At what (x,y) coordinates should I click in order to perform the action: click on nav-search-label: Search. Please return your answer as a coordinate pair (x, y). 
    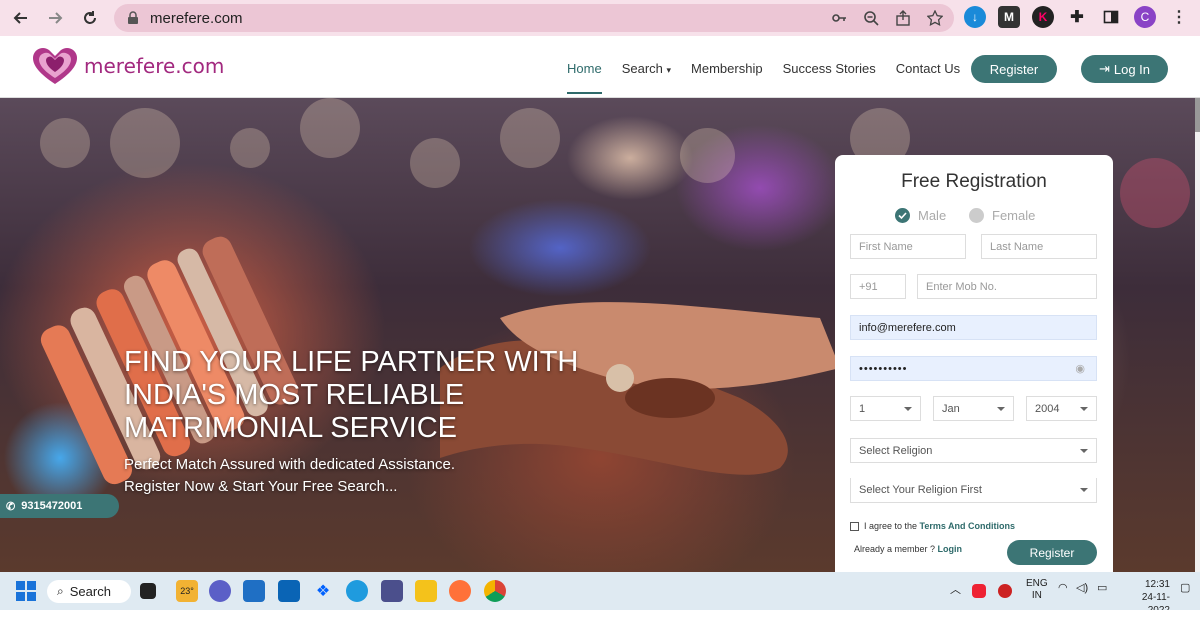
    Looking at the image, I should click on (642, 68).